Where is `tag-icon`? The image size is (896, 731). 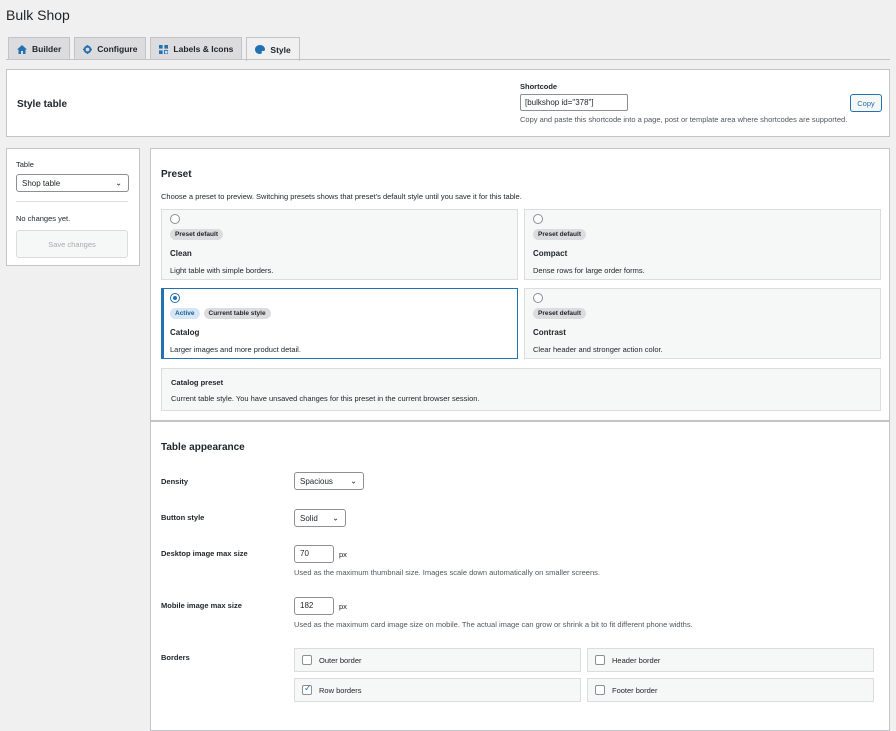 tag-icon is located at coordinates (164, 49).